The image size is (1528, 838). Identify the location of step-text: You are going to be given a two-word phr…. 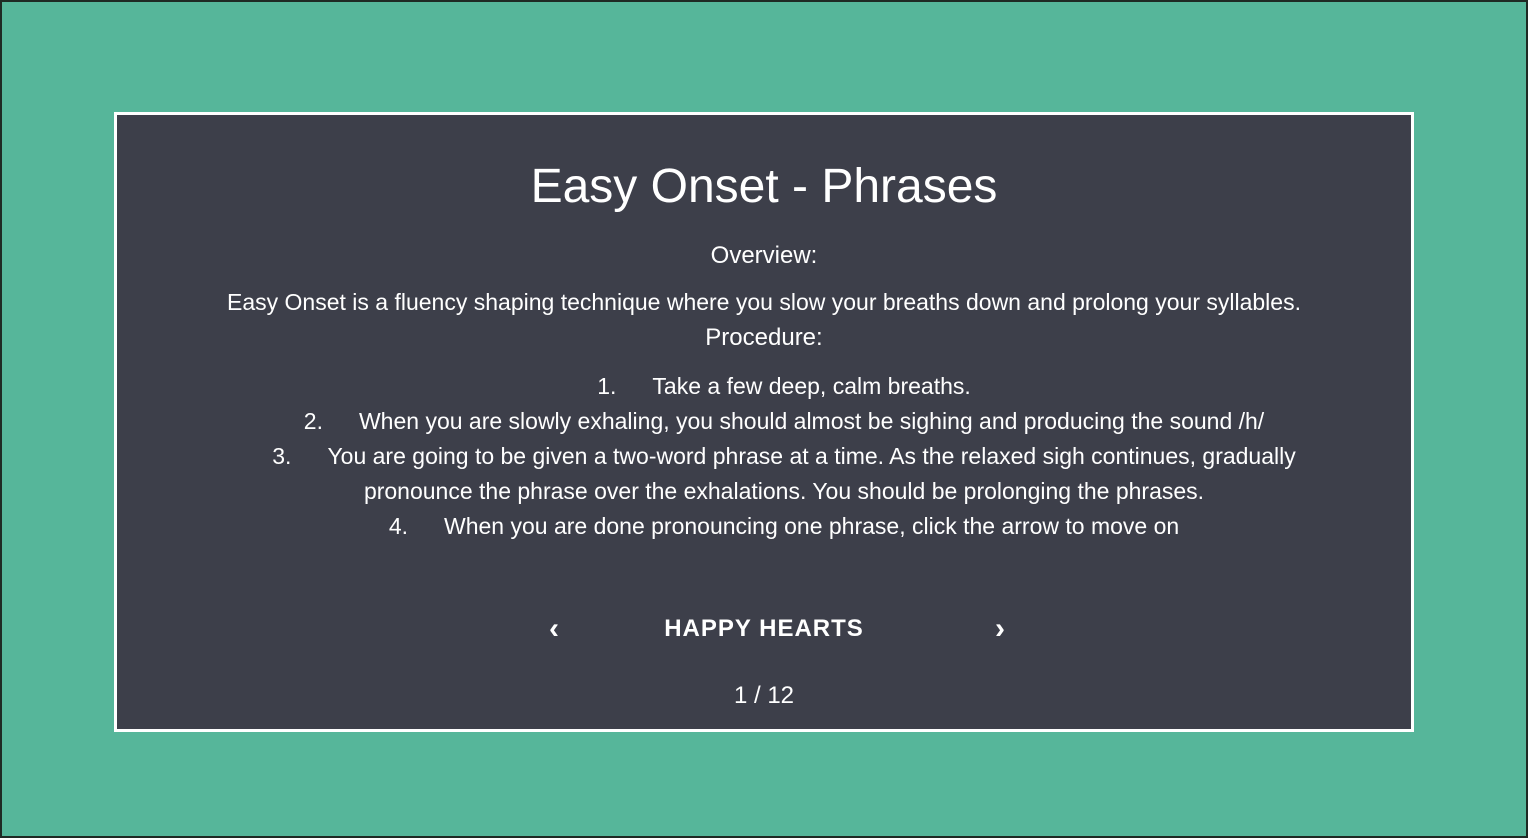
(811, 473).